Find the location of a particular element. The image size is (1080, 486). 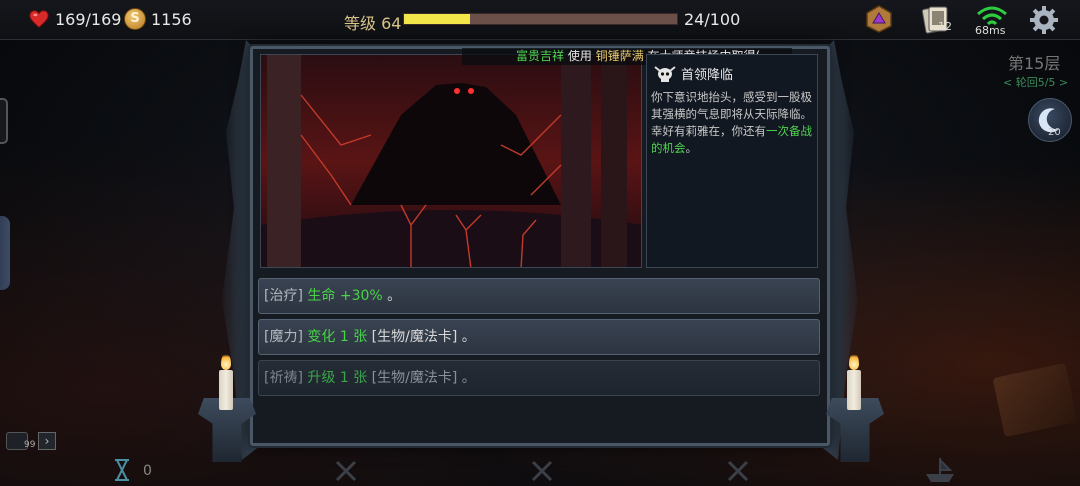

boss-skull-icon is located at coordinates (665, 74).